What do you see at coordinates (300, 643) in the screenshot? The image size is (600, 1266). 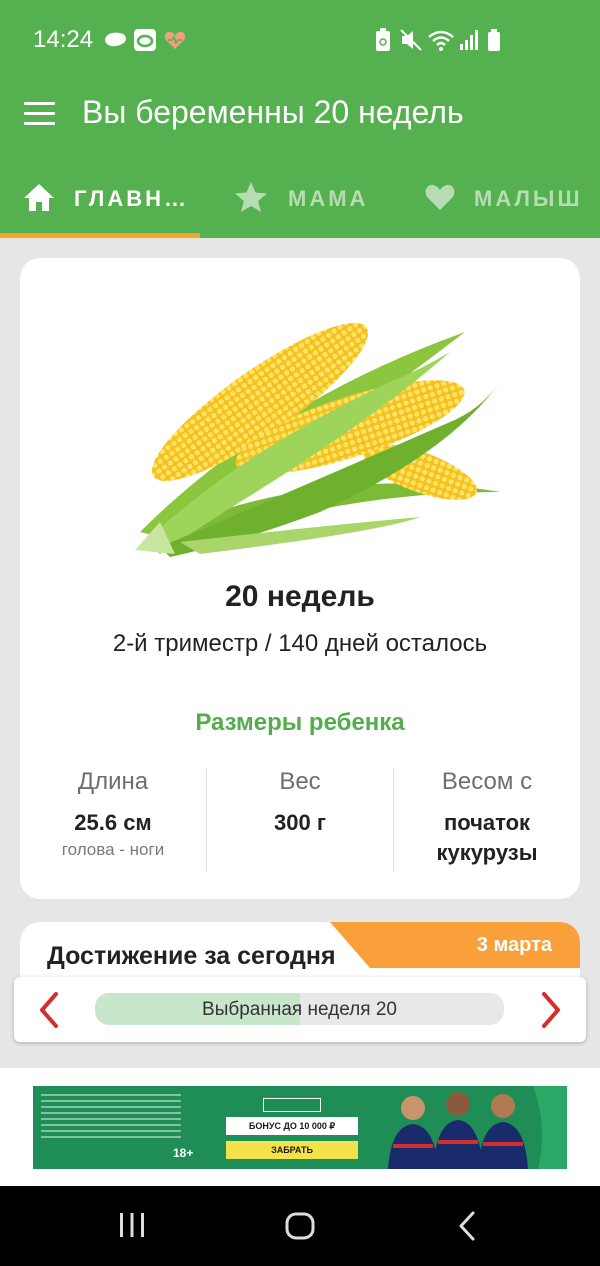 I see `trimester-info: 2-й триместр / 140 дней осталось` at bounding box center [300, 643].